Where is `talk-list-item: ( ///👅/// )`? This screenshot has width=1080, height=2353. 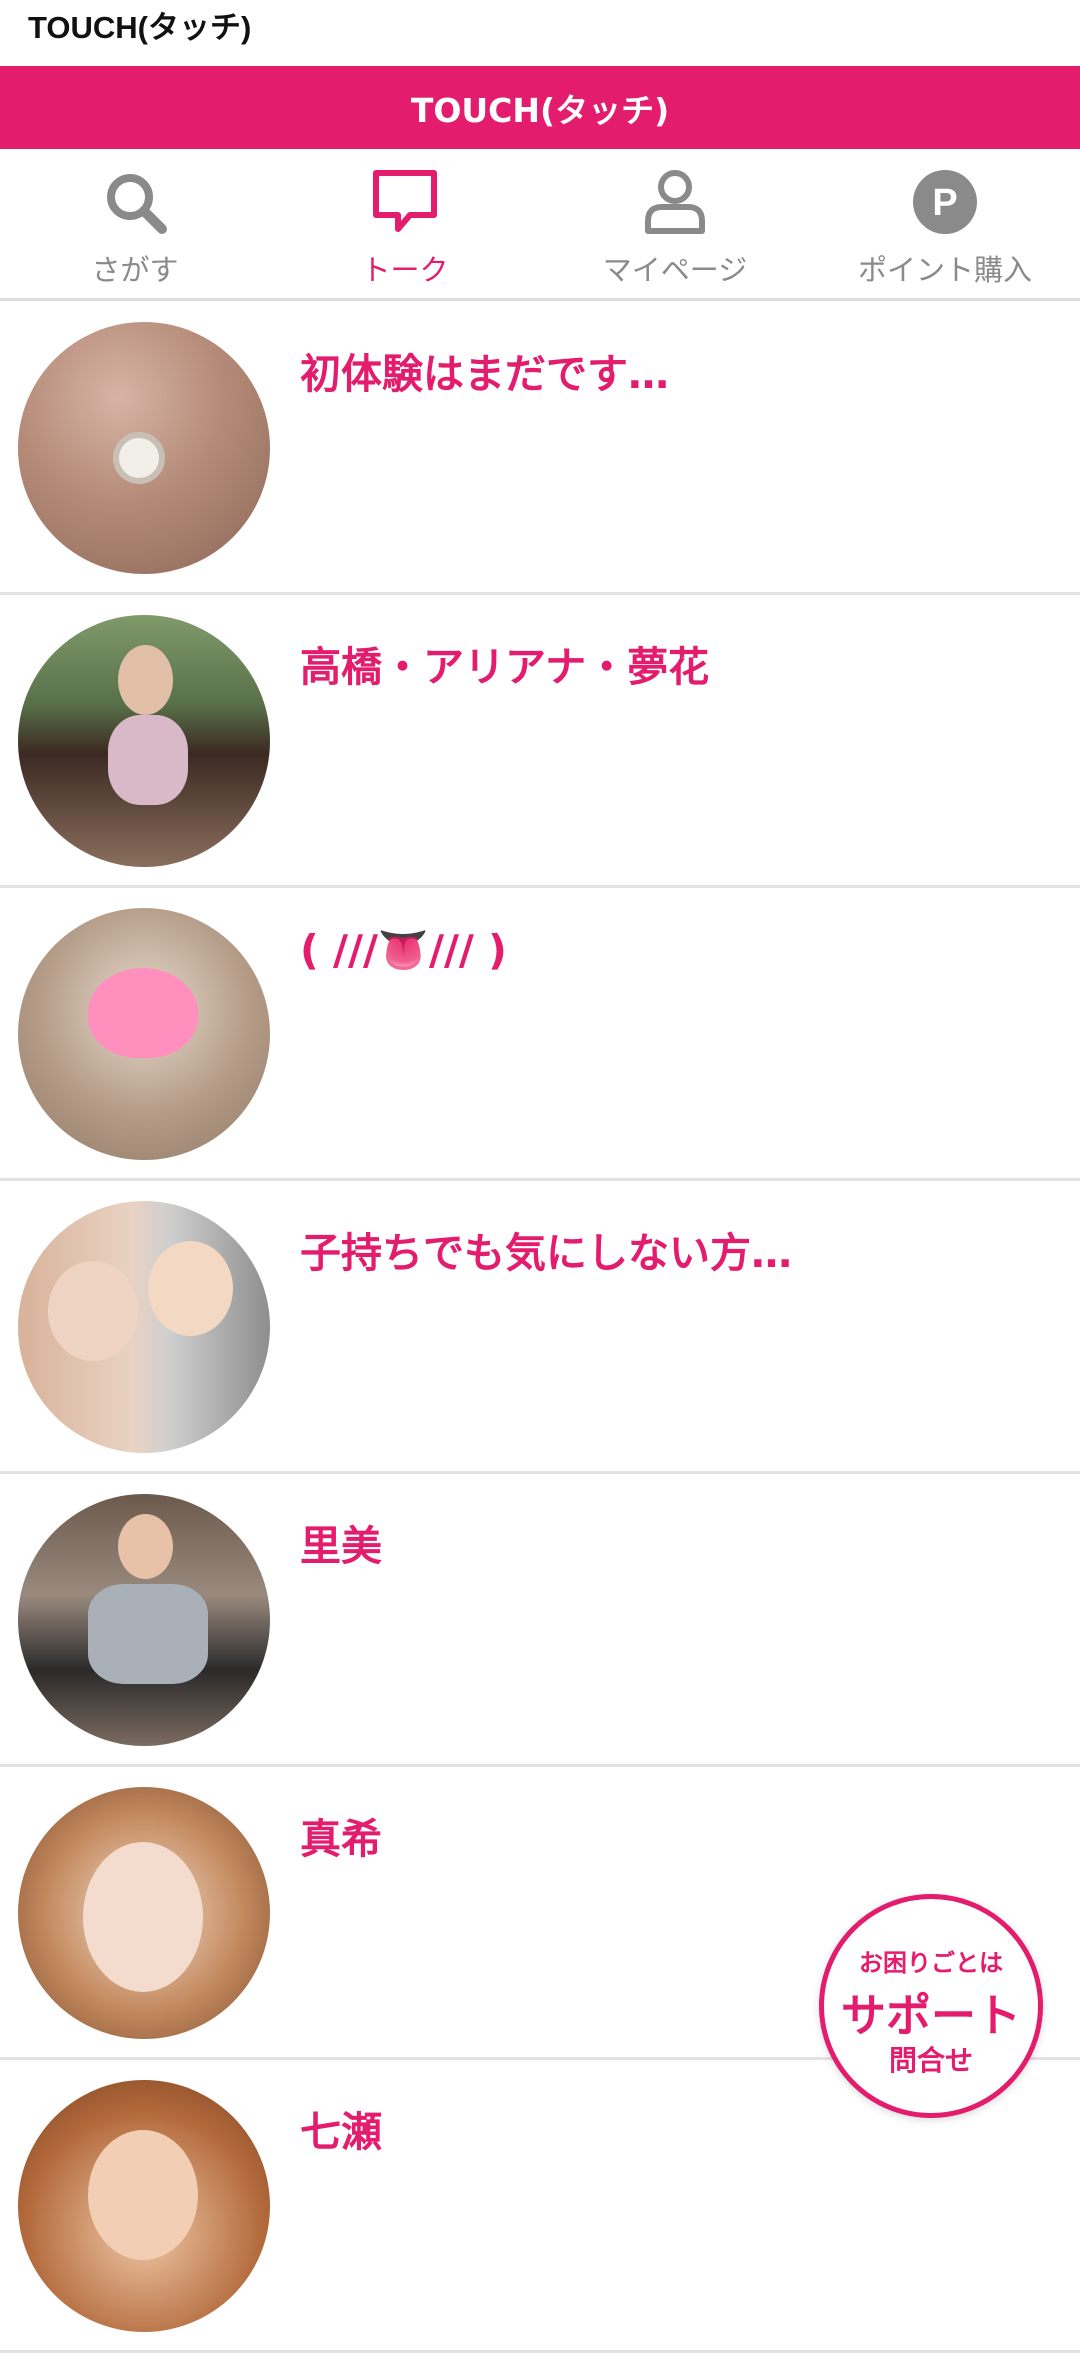
talk-list-item: ( ///👅/// ) is located at coordinates (540, 1034).